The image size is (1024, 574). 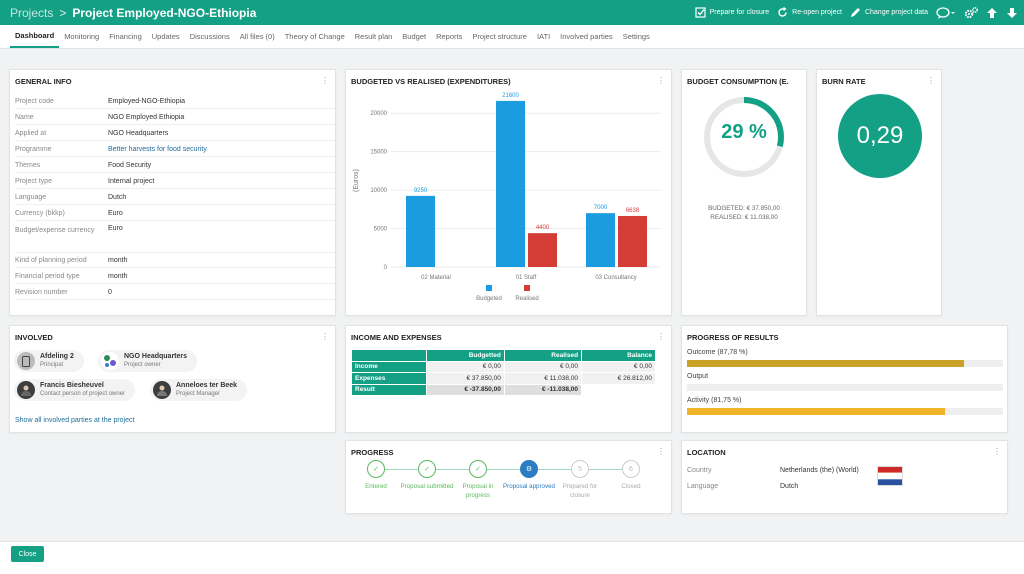 I want to click on x-tick-label: 02 Material, so click(x=436, y=278).